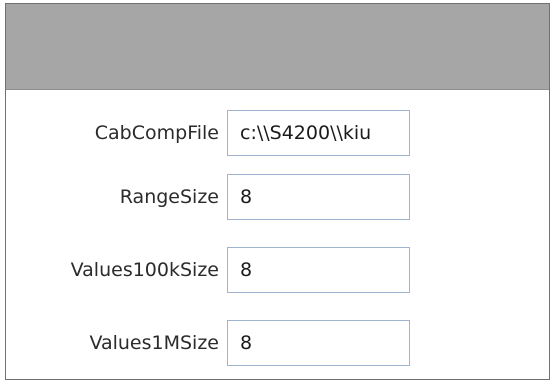 The image size is (555, 383). I want to click on cabcompfile-input: c:\\S4200\\kiu, so click(318, 133).